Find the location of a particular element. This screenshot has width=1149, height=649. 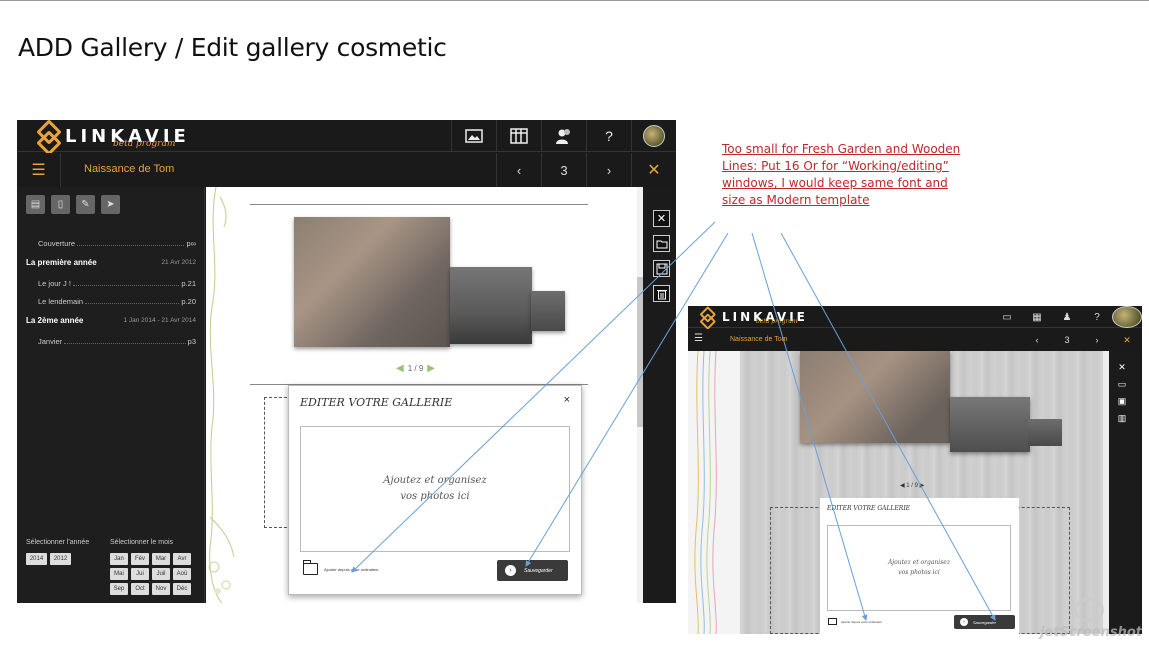

small-page-navigator: ‹ 3 › ✕ is located at coordinates (1082, 340).